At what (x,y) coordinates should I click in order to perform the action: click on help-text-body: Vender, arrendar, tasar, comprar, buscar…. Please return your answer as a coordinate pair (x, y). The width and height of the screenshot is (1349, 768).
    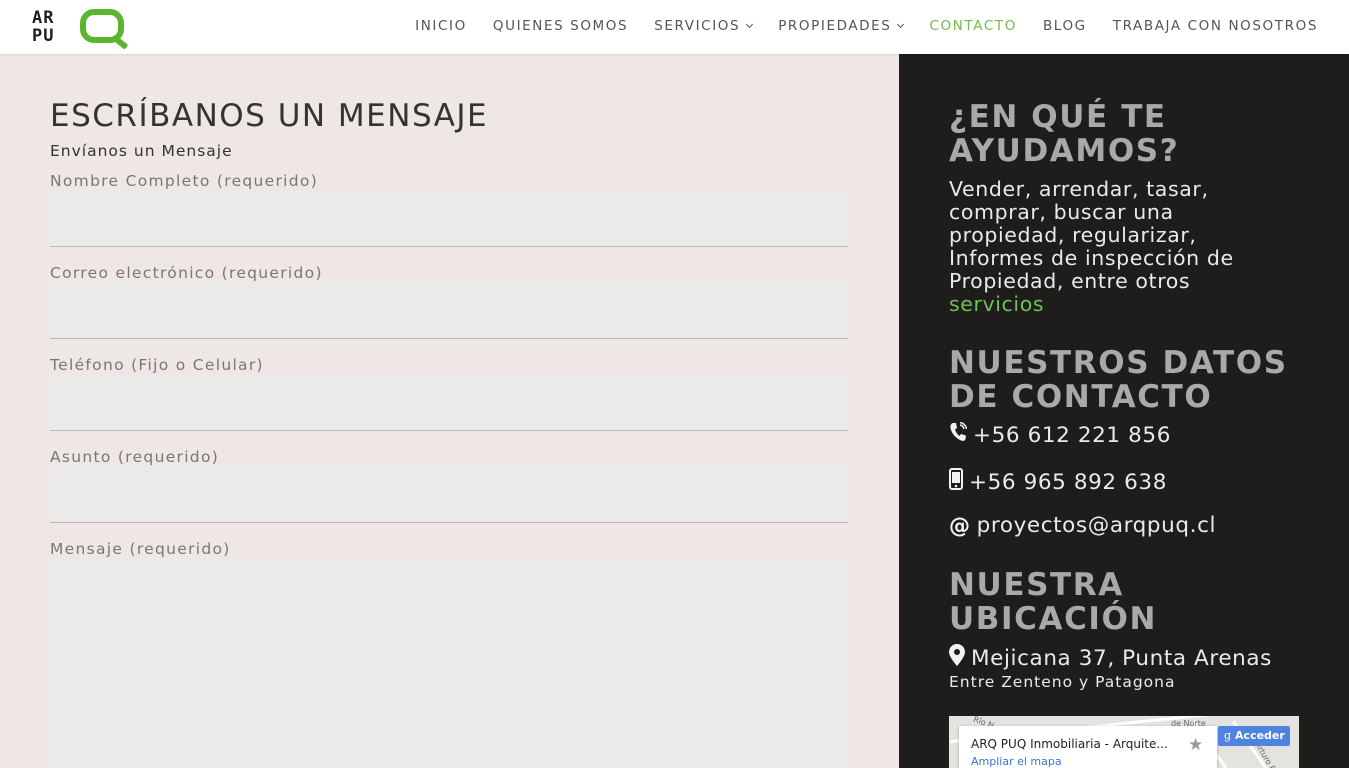
    Looking at the image, I should click on (1091, 235).